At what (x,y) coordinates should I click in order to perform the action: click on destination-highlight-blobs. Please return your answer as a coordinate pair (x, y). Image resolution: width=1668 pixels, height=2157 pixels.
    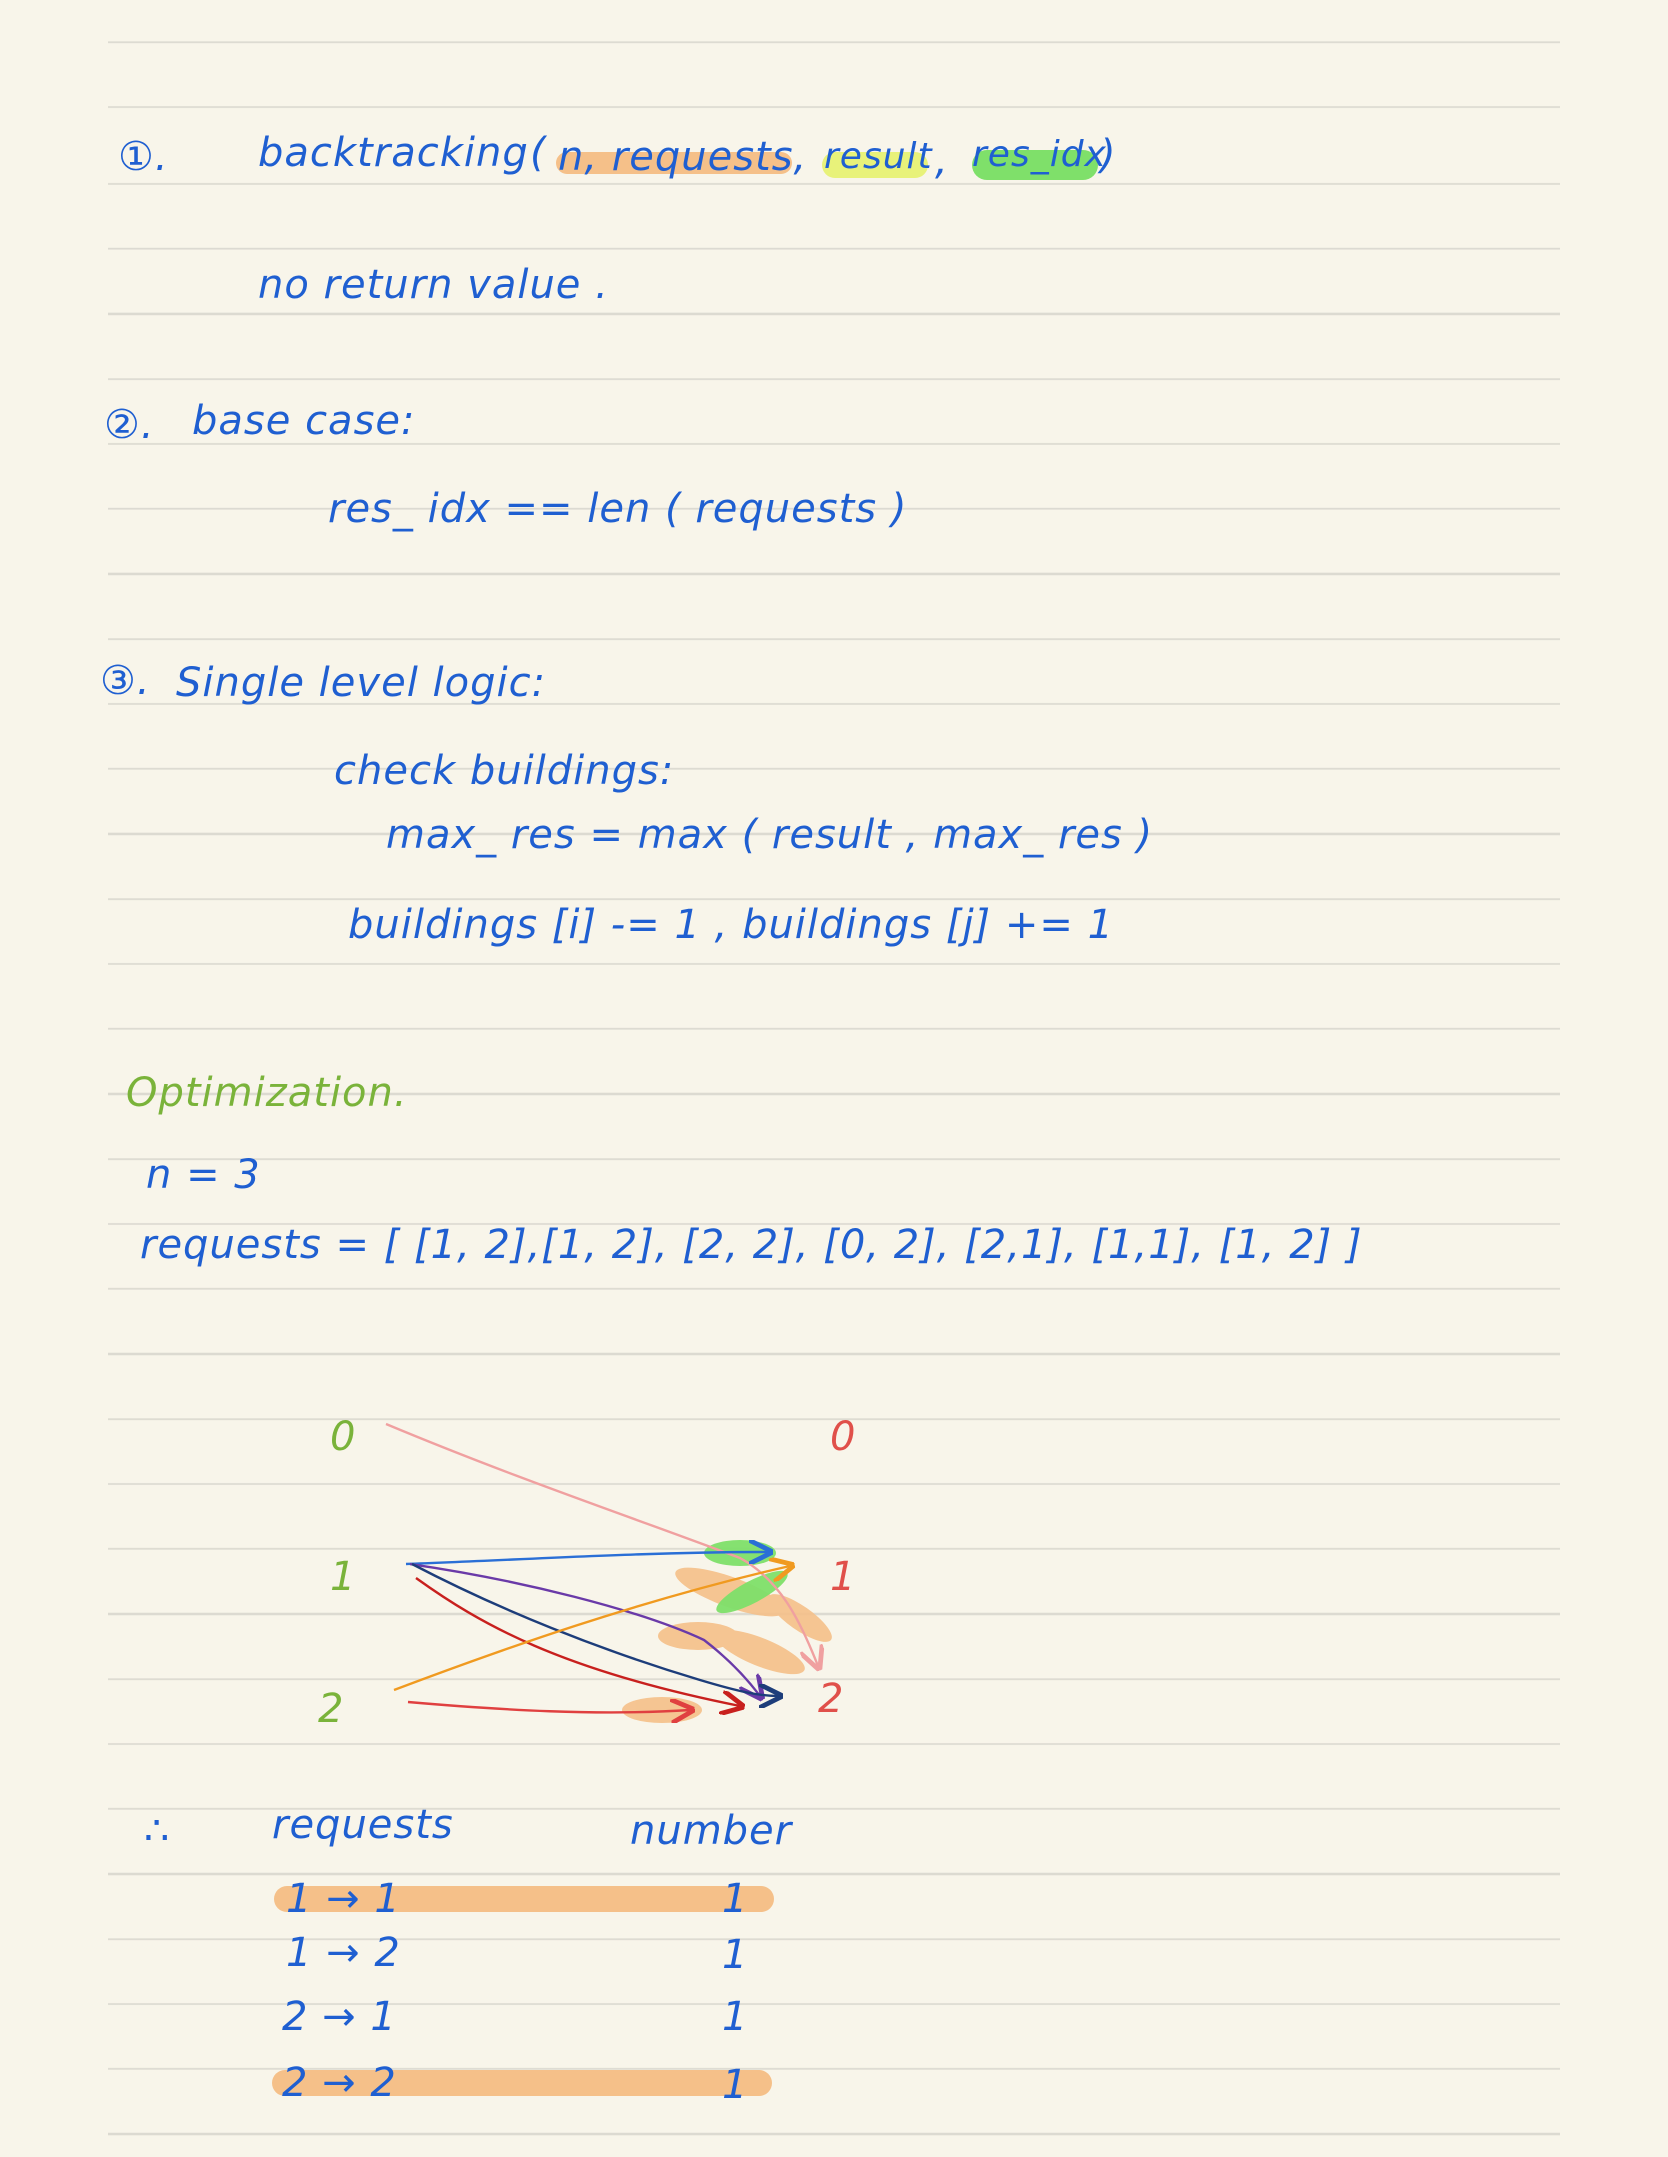
    Looking at the image, I should click on (727, 1645).